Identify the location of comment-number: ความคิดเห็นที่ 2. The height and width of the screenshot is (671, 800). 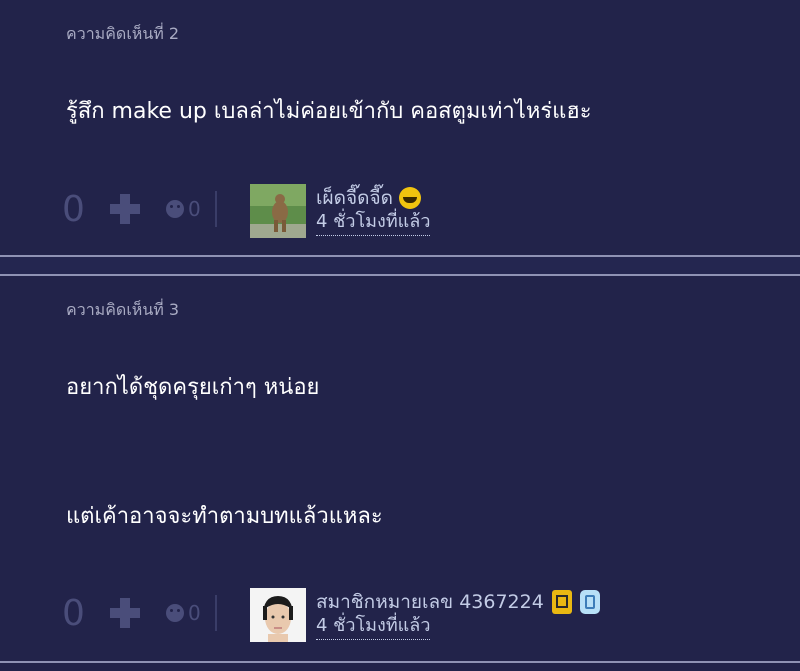
(123, 33).